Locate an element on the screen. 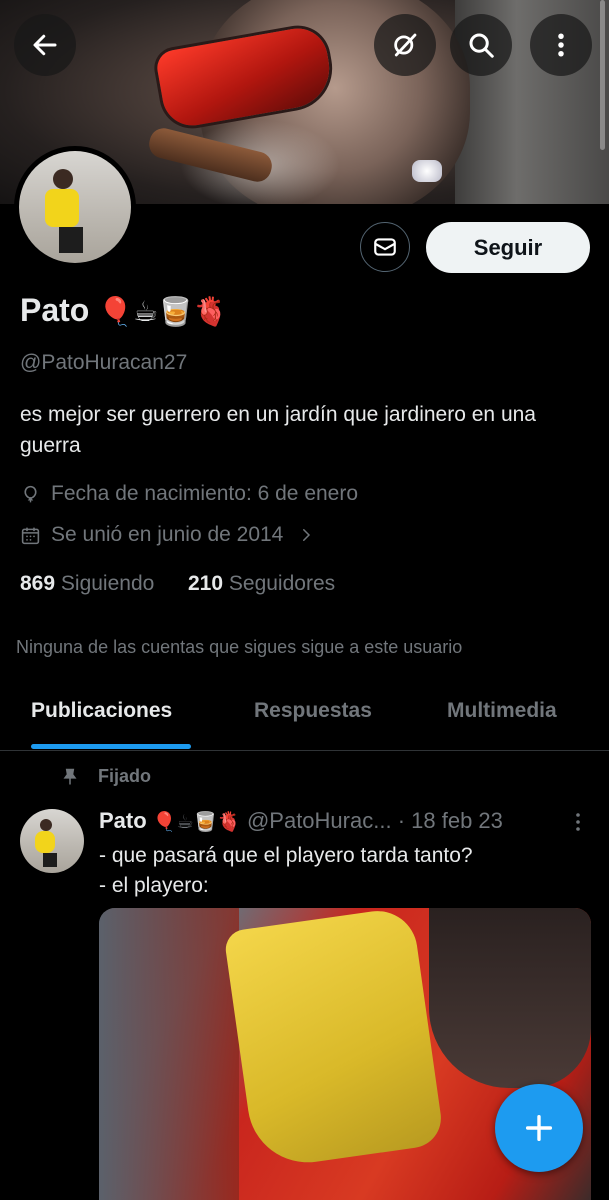 This screenshot has height=1200, width=609. envelope-icon is located at coordinates (385, 247).